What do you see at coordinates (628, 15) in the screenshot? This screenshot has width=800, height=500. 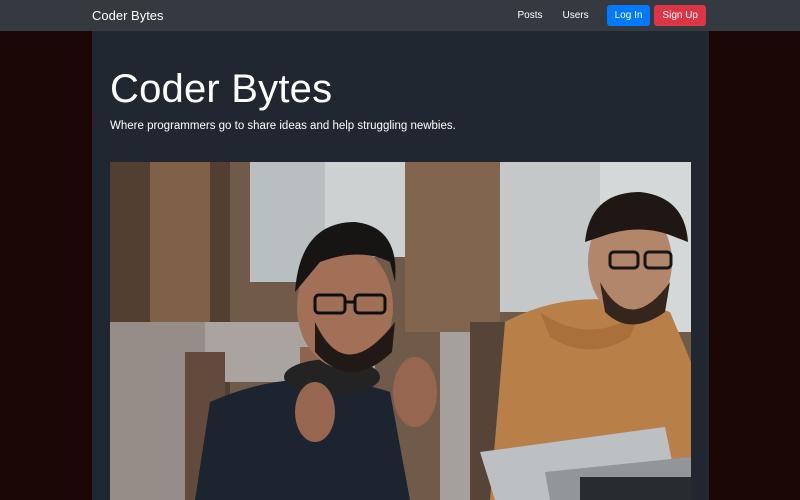 I see `login-button: Log In` at bounding box center [628, 15].